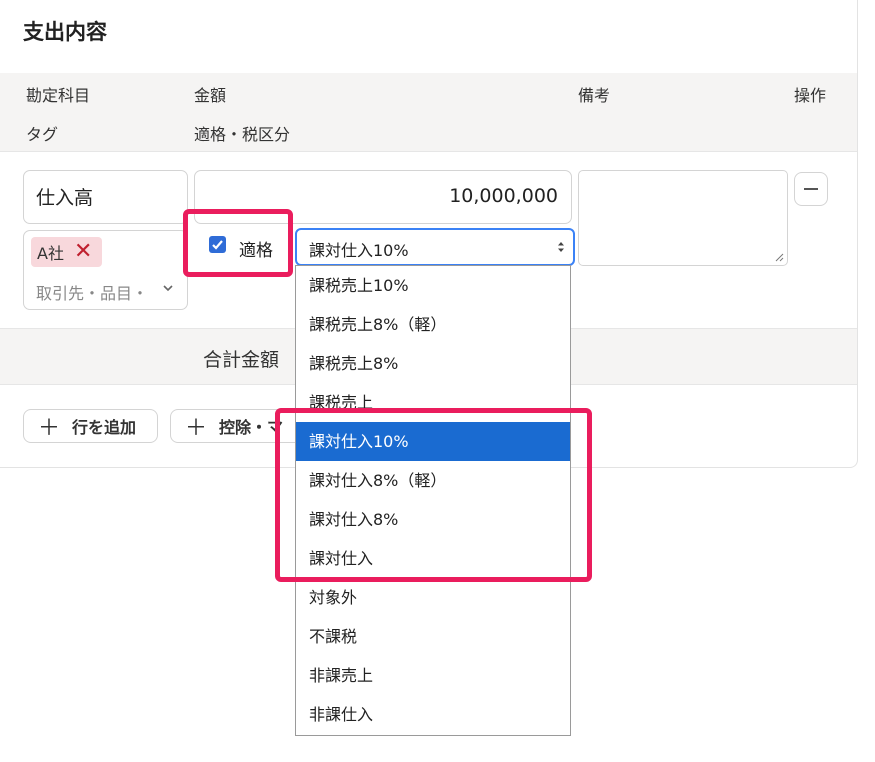  Describe the element at coordinates (433, 714) in the screenshot. I see `option-item: 非課仕入` at that location.